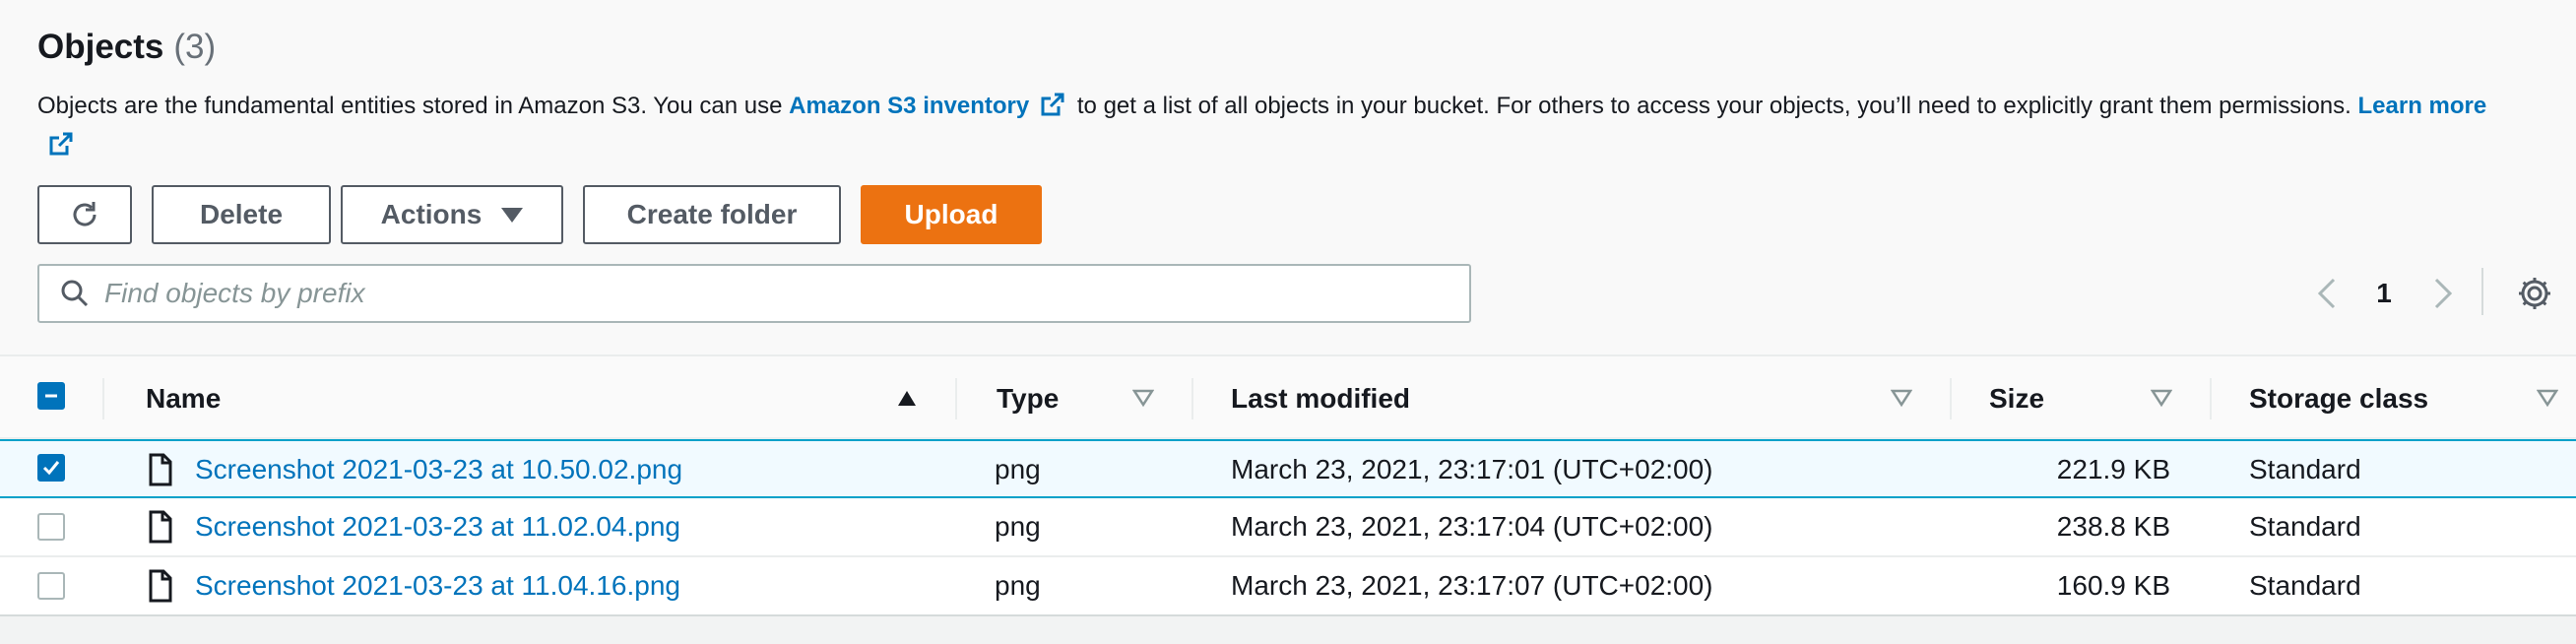  I want to click on refresh-button, so click(84, 214).